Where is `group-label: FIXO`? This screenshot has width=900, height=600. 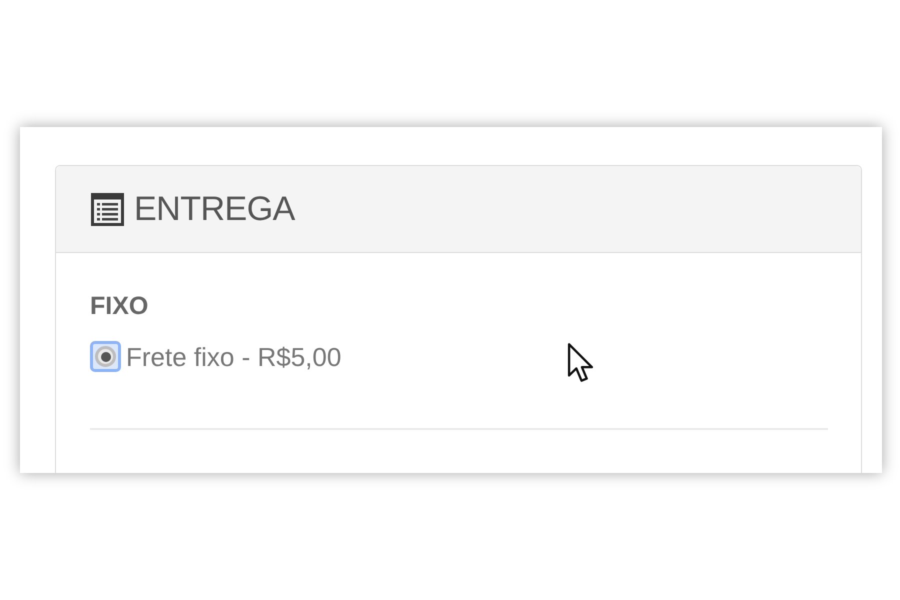
group-label: FIXO is located at coordinates (119, 306).